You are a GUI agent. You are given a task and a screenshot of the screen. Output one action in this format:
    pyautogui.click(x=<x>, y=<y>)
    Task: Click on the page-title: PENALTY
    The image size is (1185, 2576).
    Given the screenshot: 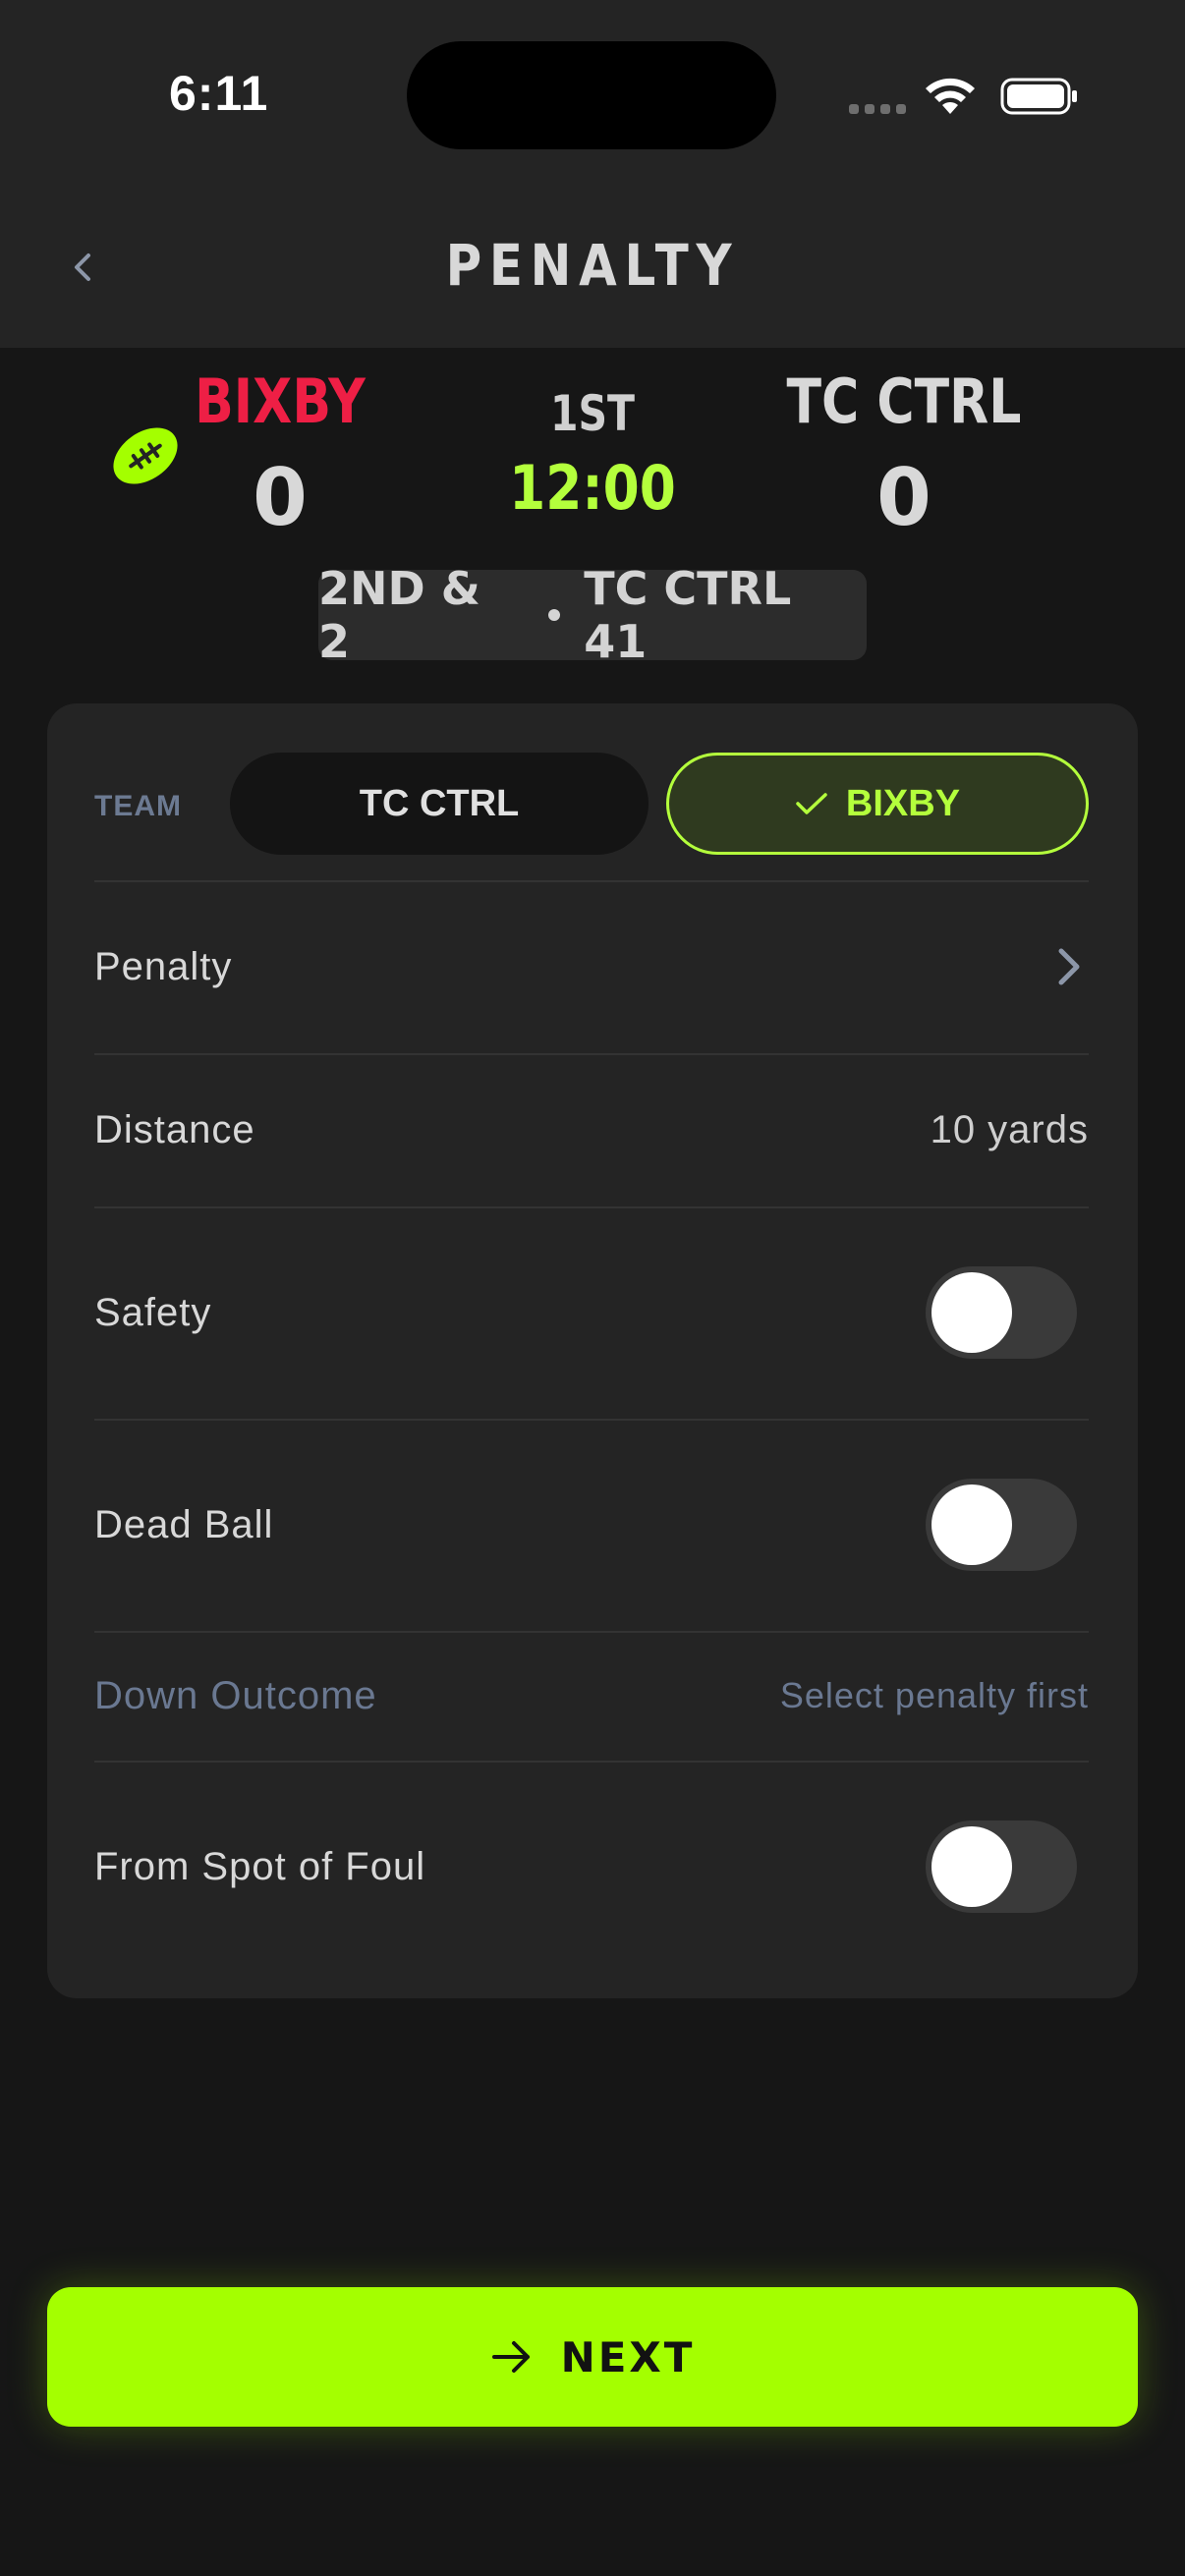 What is the action you would take?
    pyautogui.click(x=592, y=265)
    